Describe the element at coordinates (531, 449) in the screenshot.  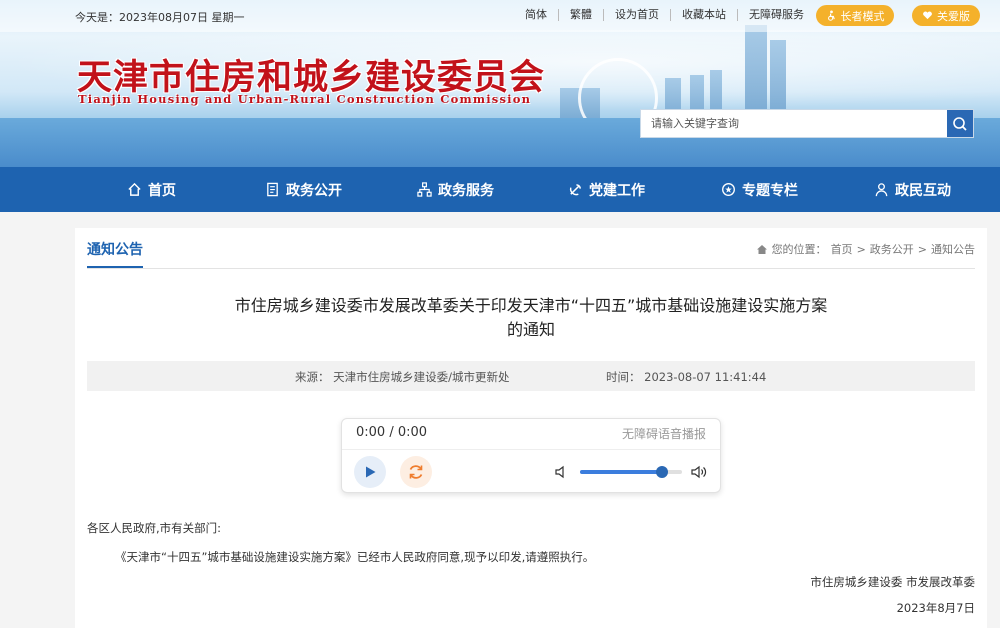
I see `player-divider` at that location.